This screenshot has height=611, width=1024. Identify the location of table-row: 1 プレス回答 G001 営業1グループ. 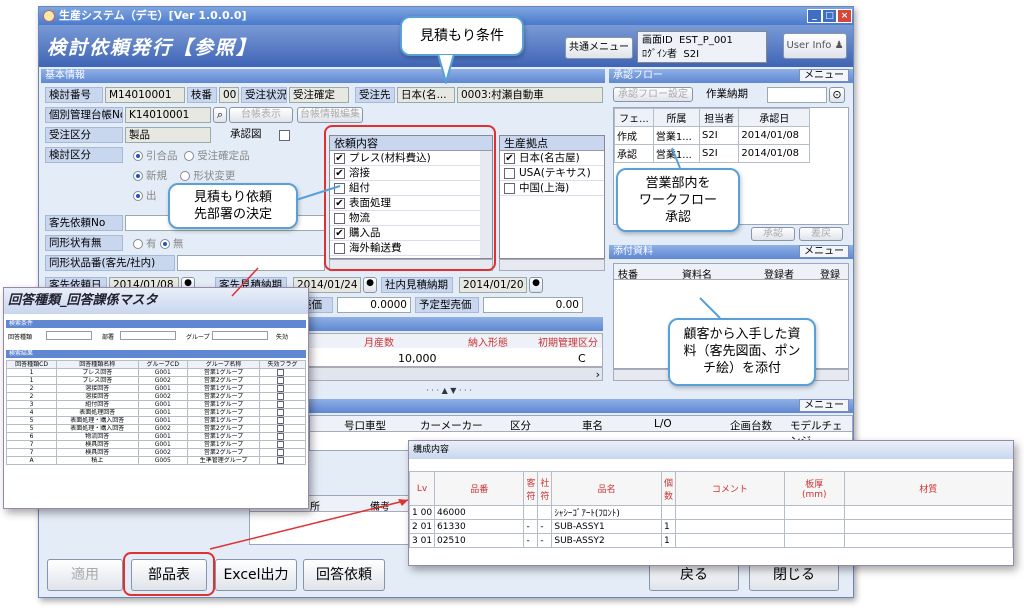
(155, 372).